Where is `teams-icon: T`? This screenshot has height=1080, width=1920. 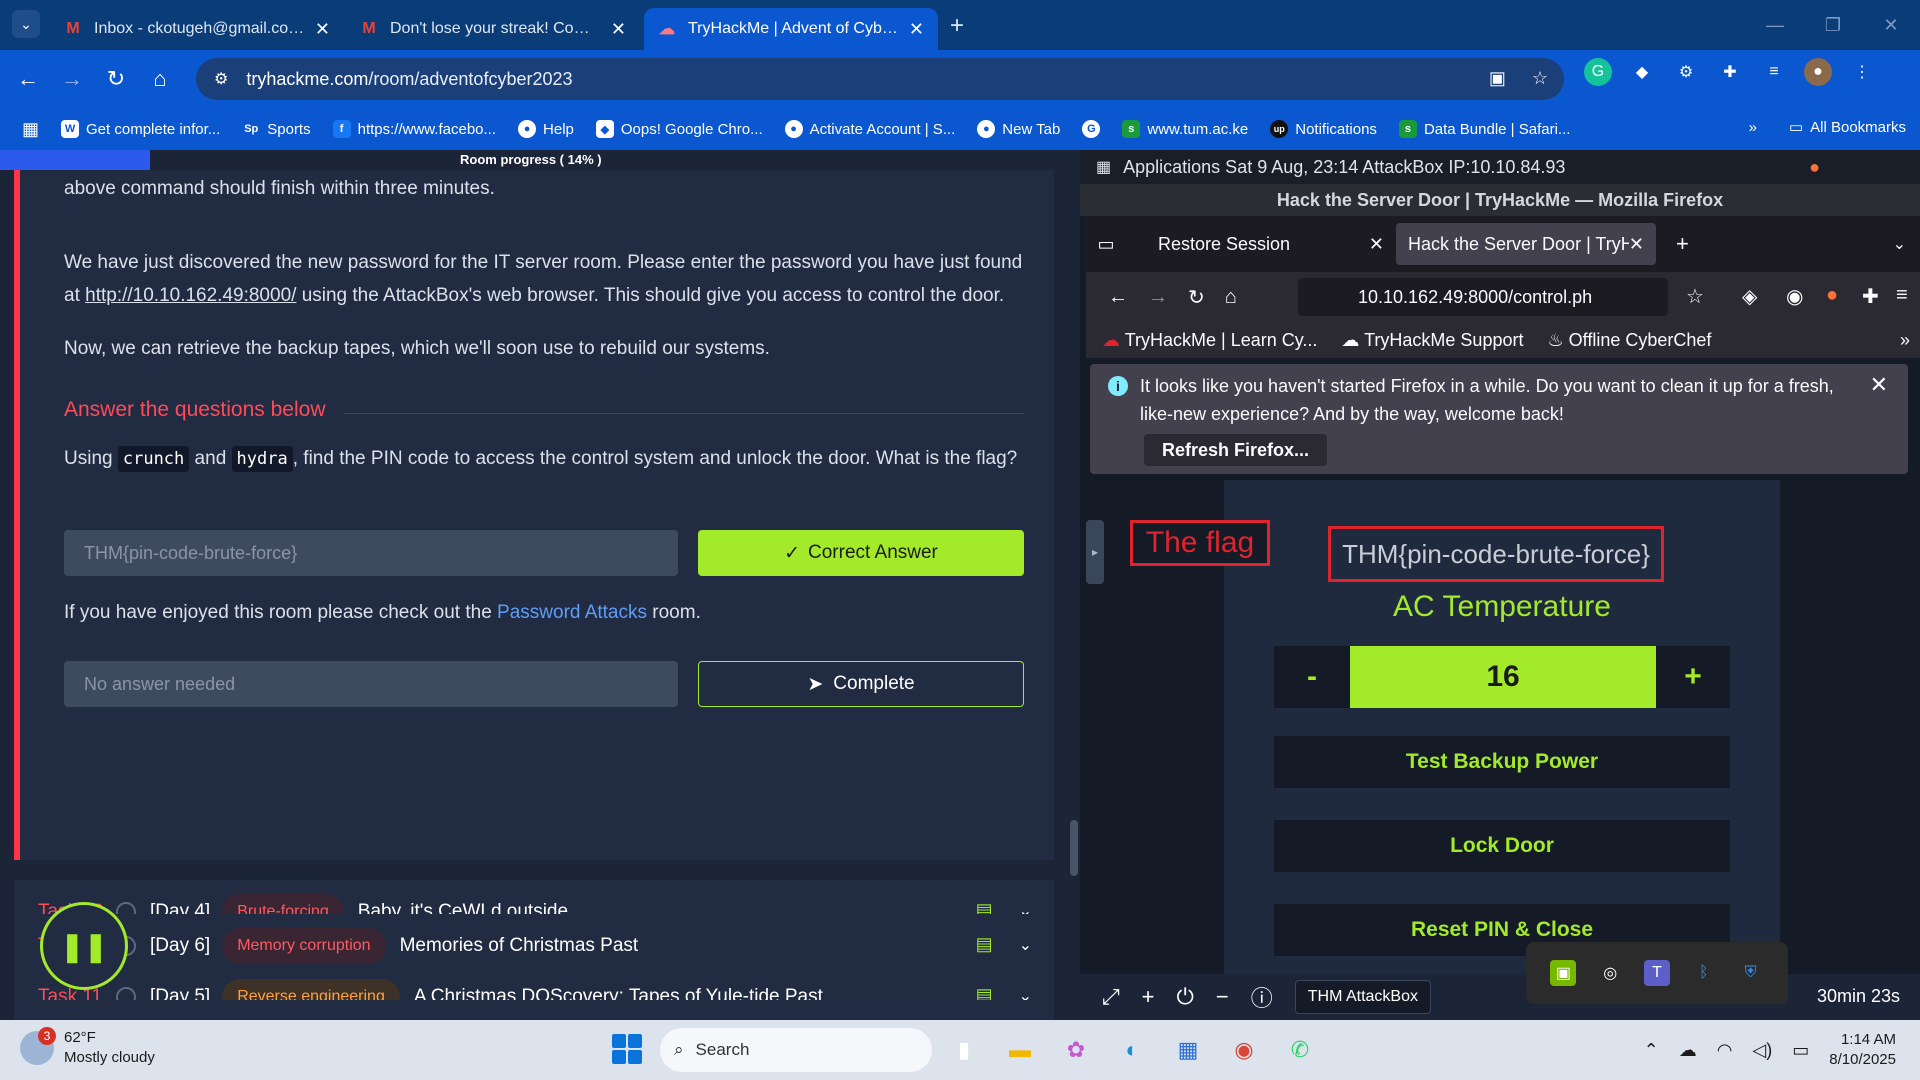 teams-icon: T is located at coordinates (1656, 973).